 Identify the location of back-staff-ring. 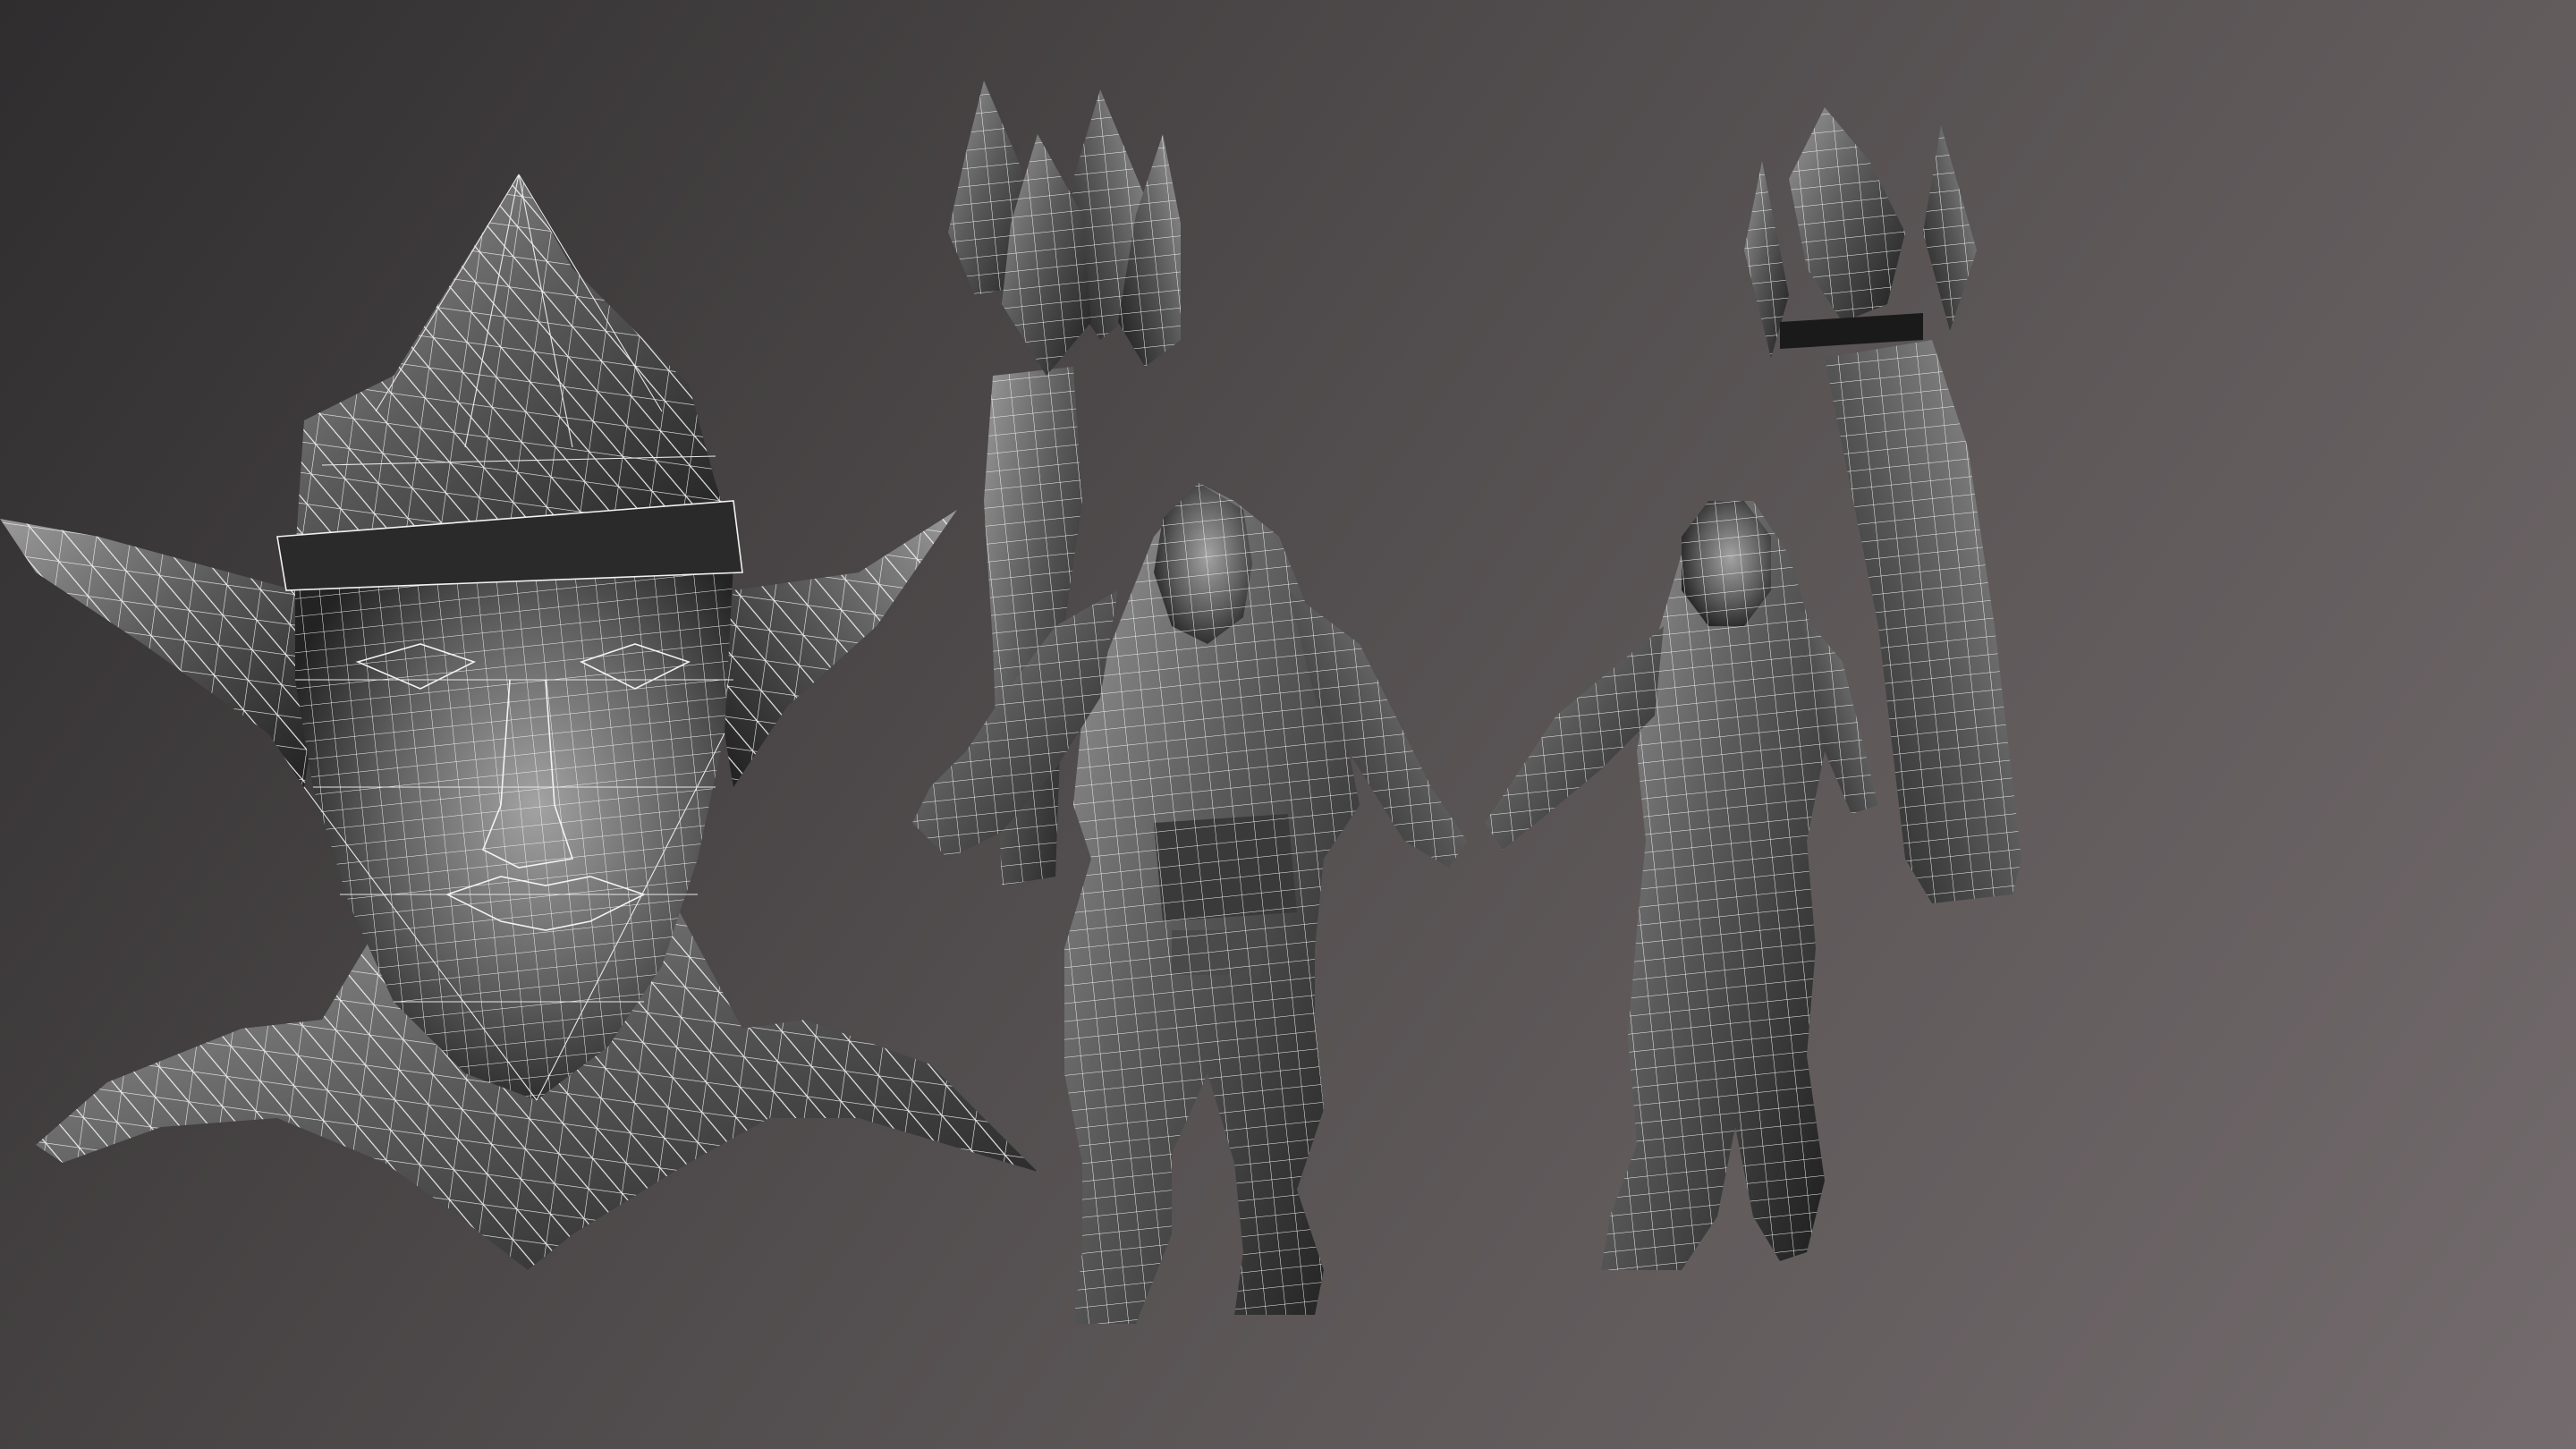
(1851, 331).